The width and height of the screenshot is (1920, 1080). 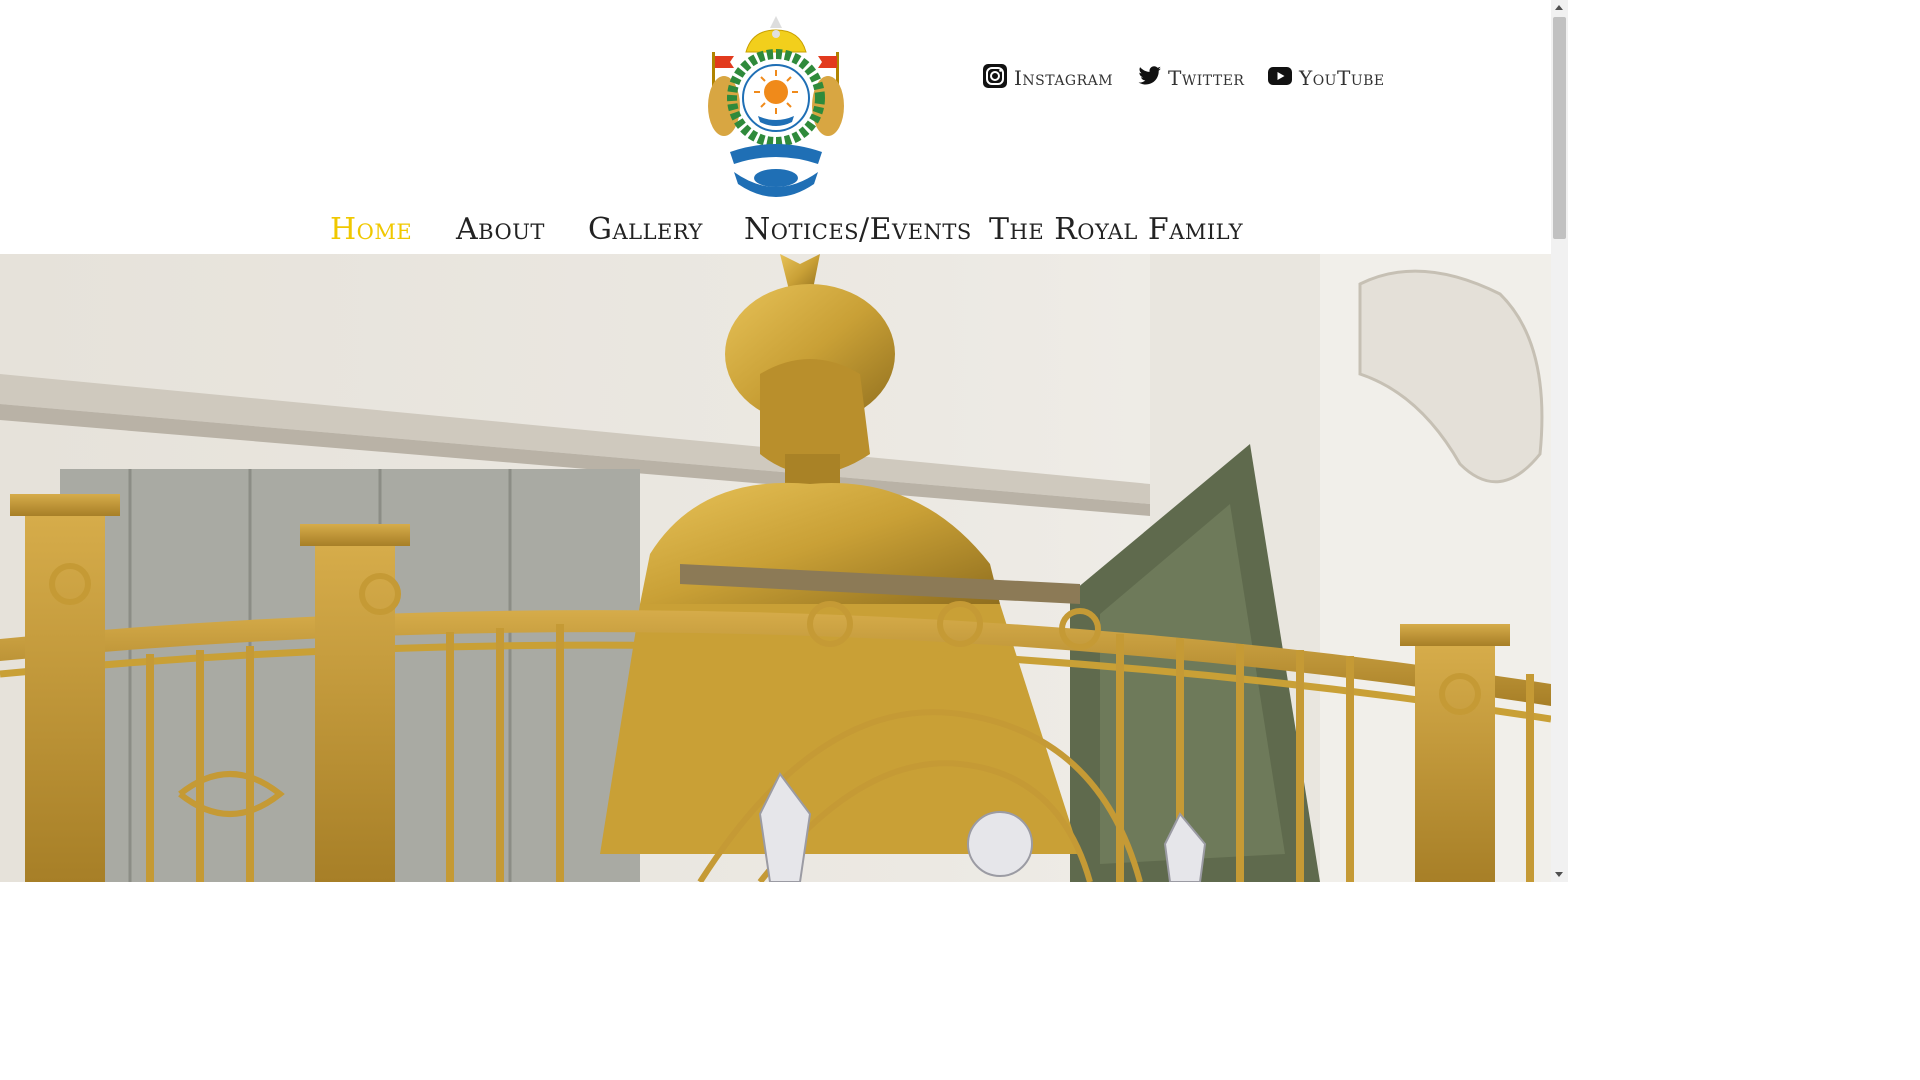 I want to click on instagram-link: Instagram, so click(x=1047, y=78).